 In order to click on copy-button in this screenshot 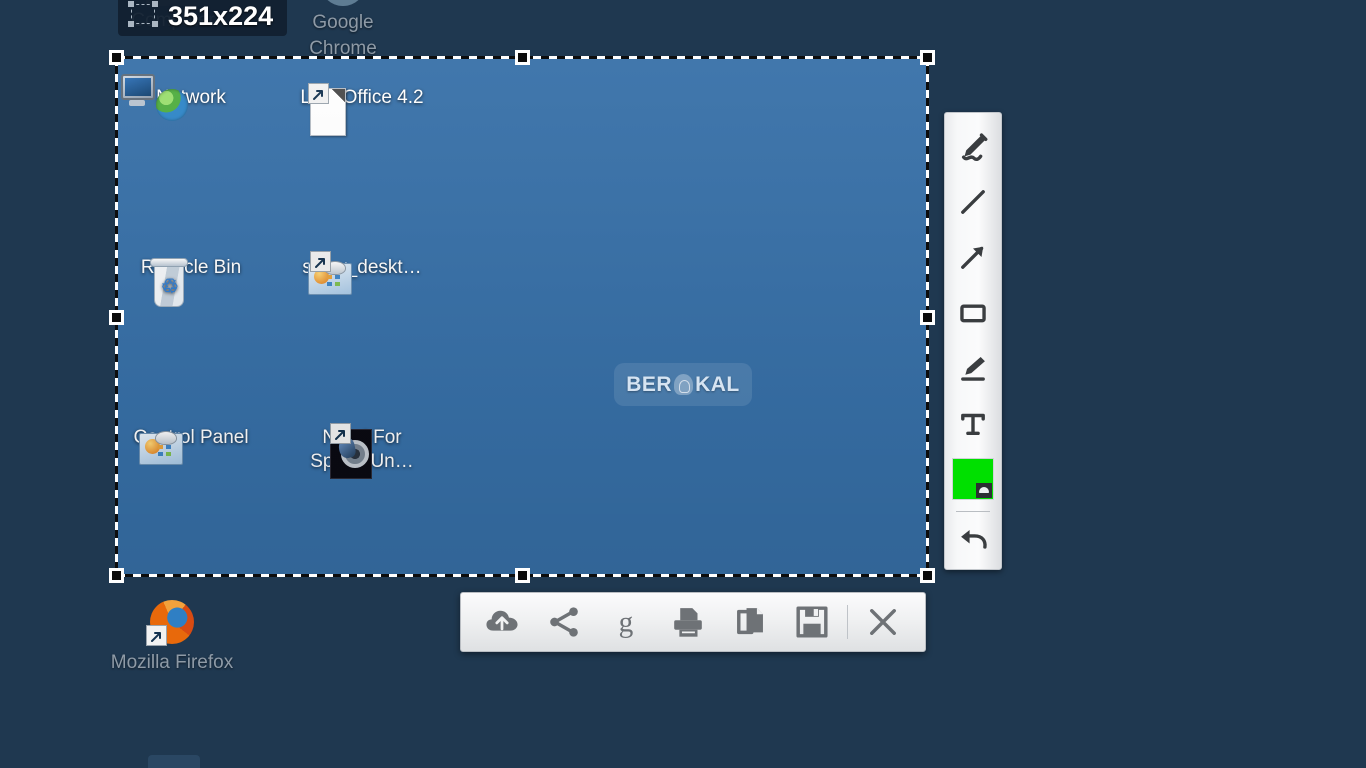, I will do `click(750, 622)`.